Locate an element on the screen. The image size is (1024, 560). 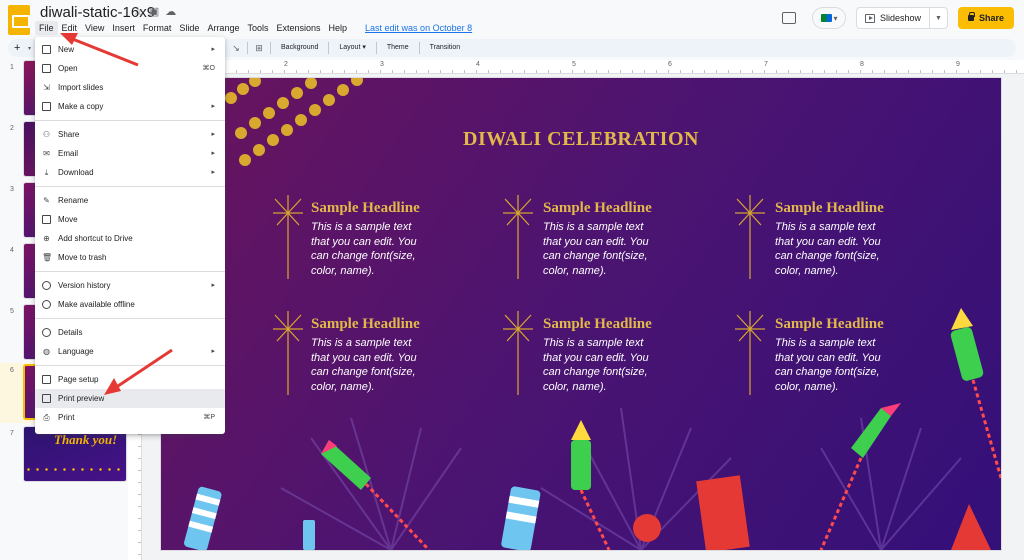
menu-item-print: ⎙ Print ⌘P is located at coordinates (130, 417).